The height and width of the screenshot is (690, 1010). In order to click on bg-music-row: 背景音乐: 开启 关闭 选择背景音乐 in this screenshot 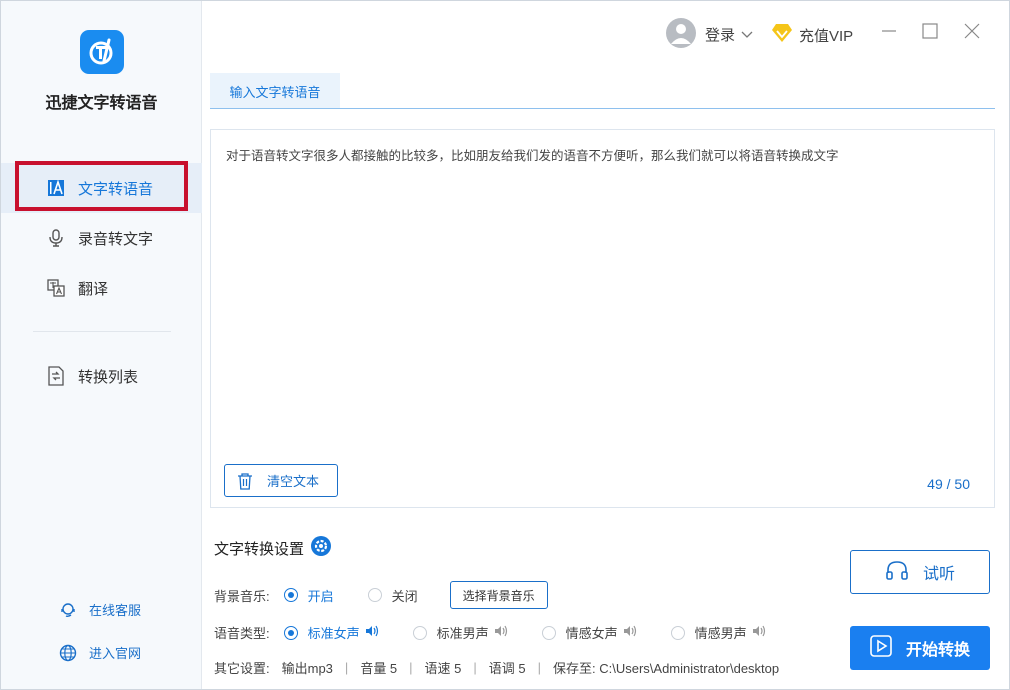, I will do `click(381, 595)`.